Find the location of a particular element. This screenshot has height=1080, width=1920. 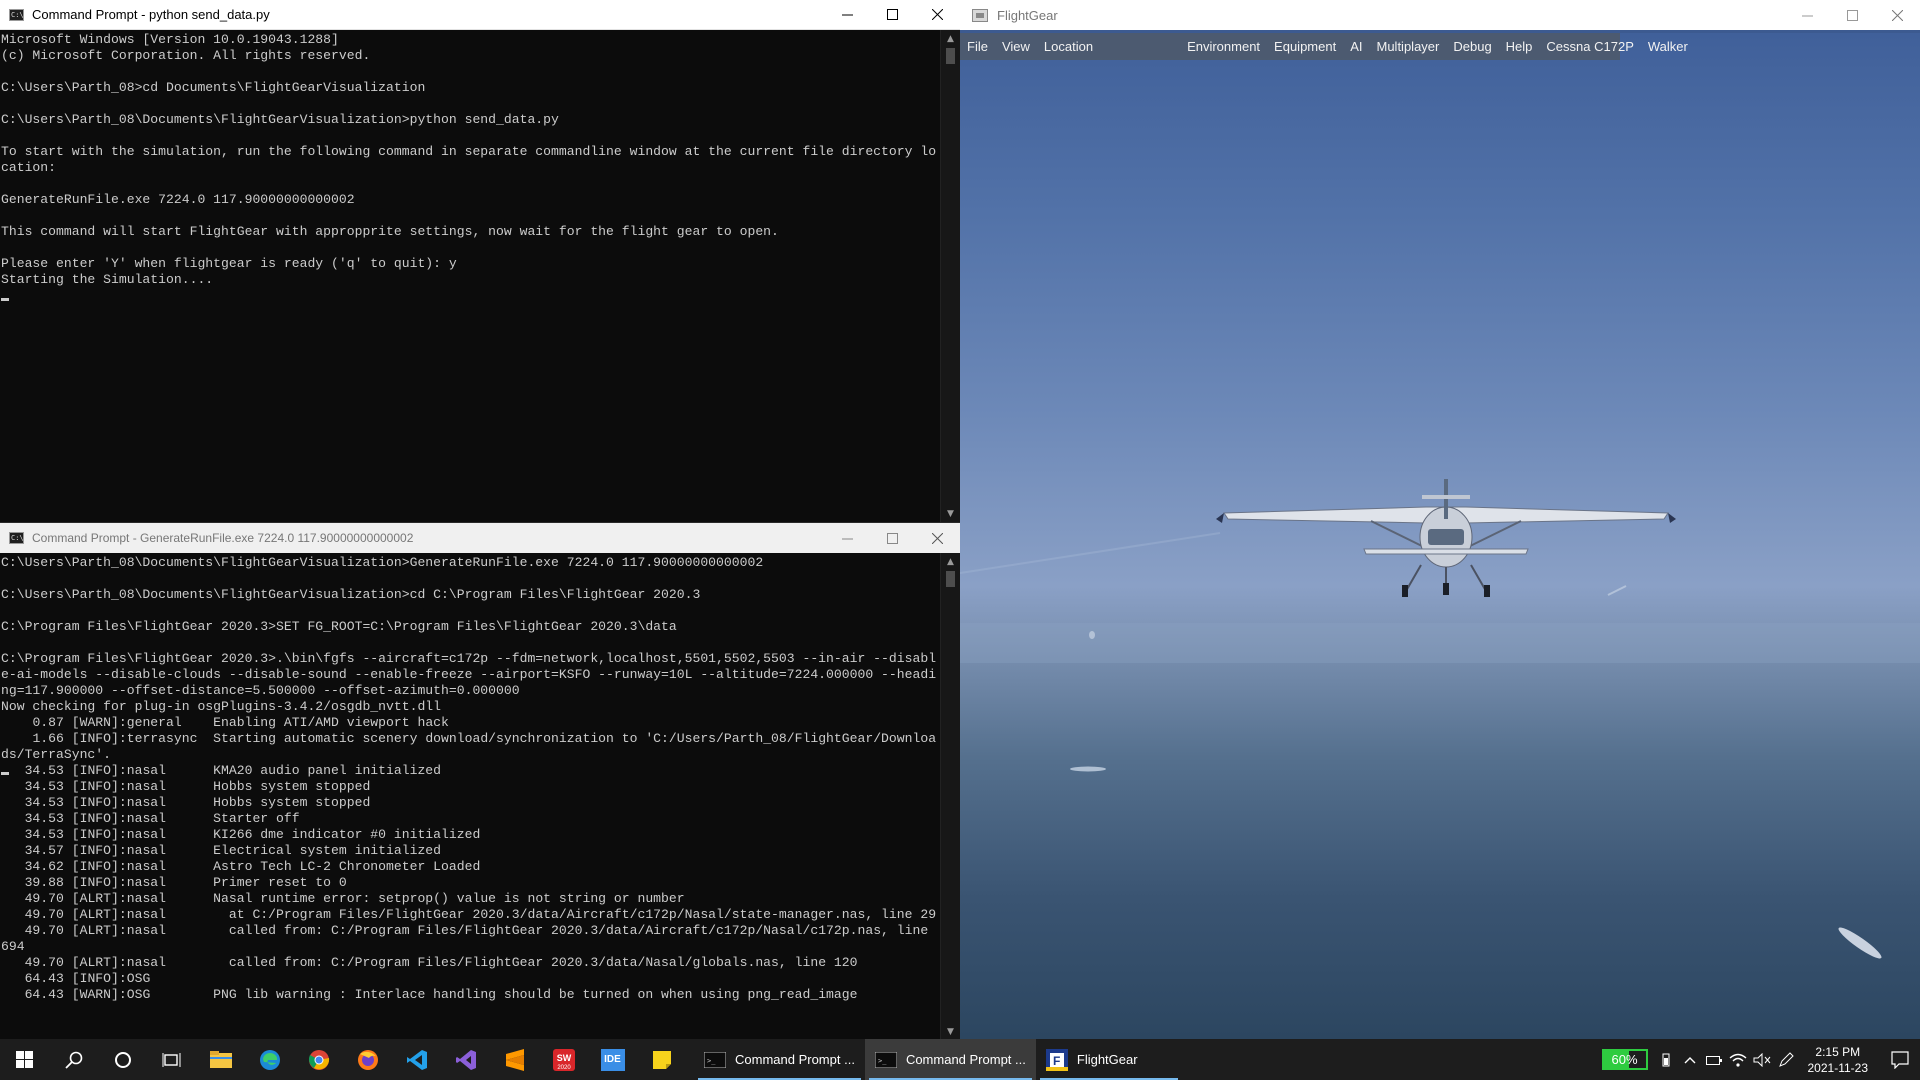

cmd-task-icon: >_ is located at coordinates (885, 1059).